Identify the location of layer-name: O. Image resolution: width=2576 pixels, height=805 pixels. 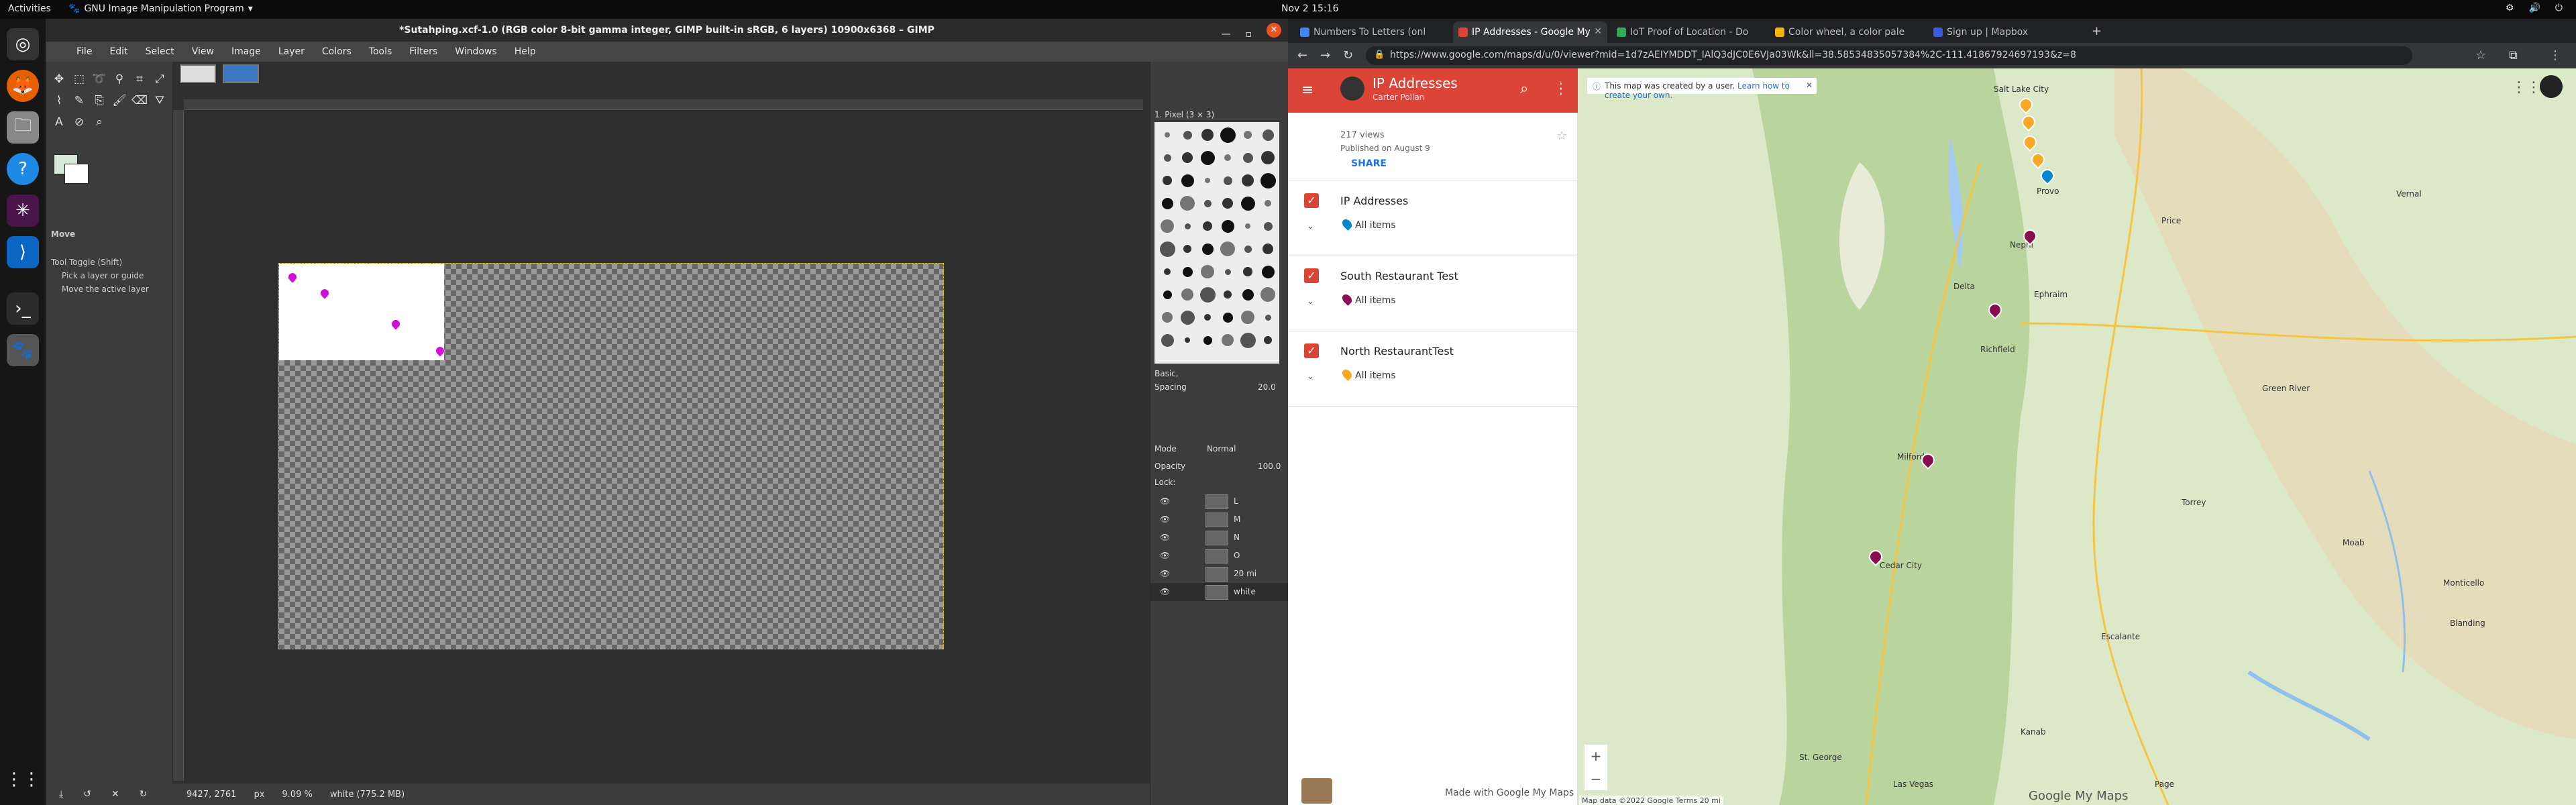
(1237, 555).